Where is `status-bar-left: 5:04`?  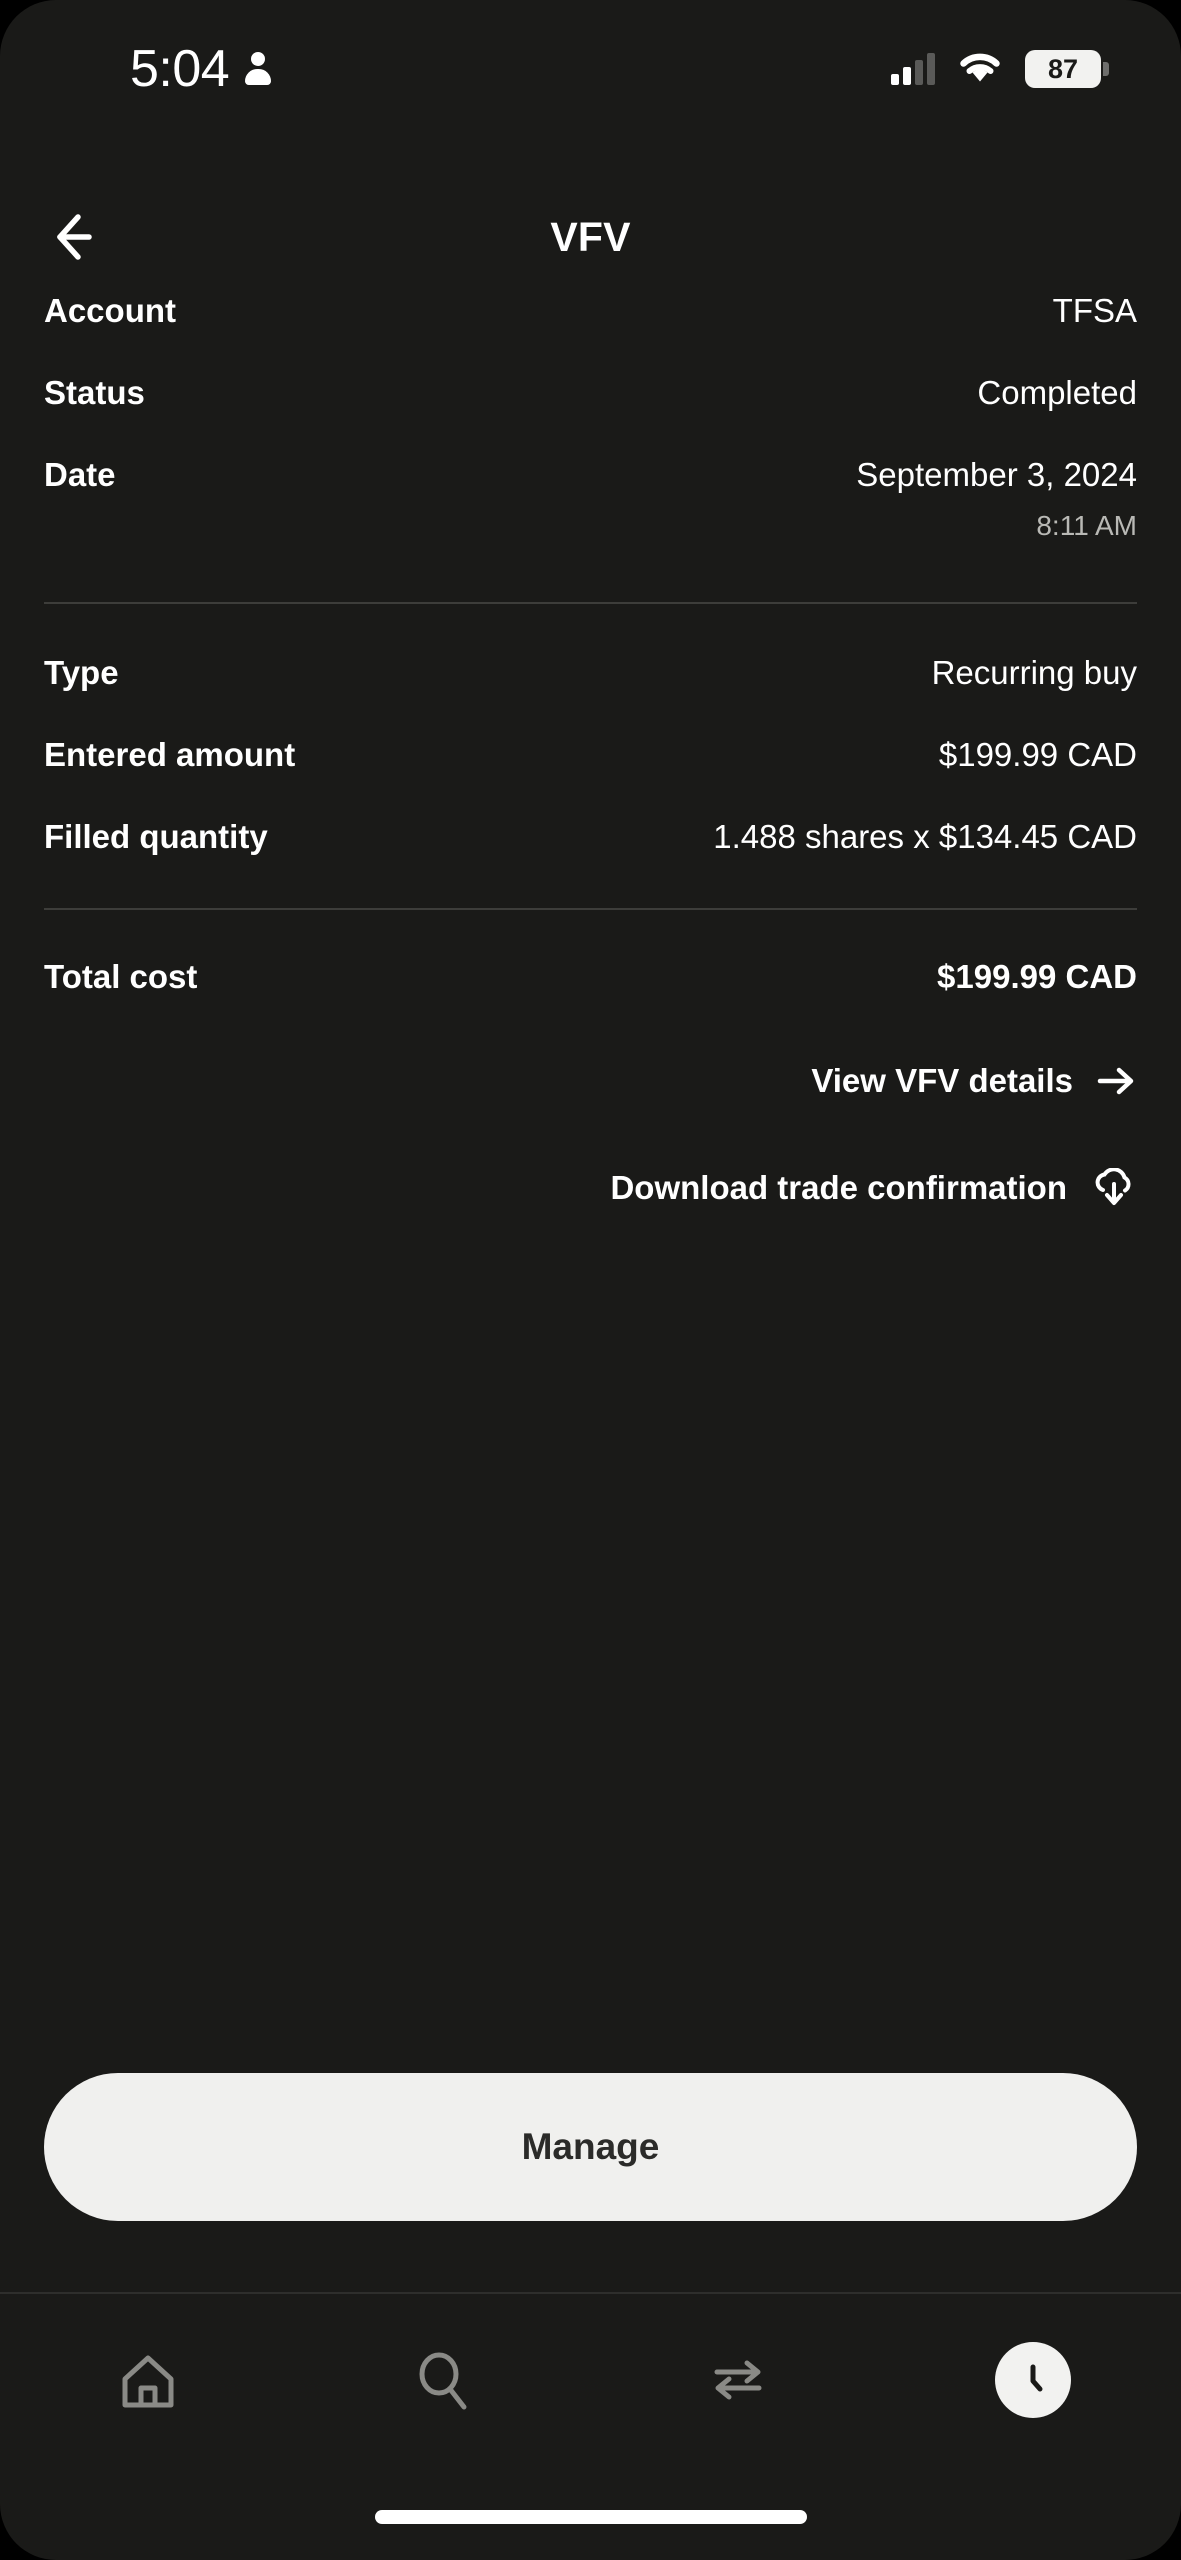
status-bar-left: 5:04 is located at coordinates (201, 69).